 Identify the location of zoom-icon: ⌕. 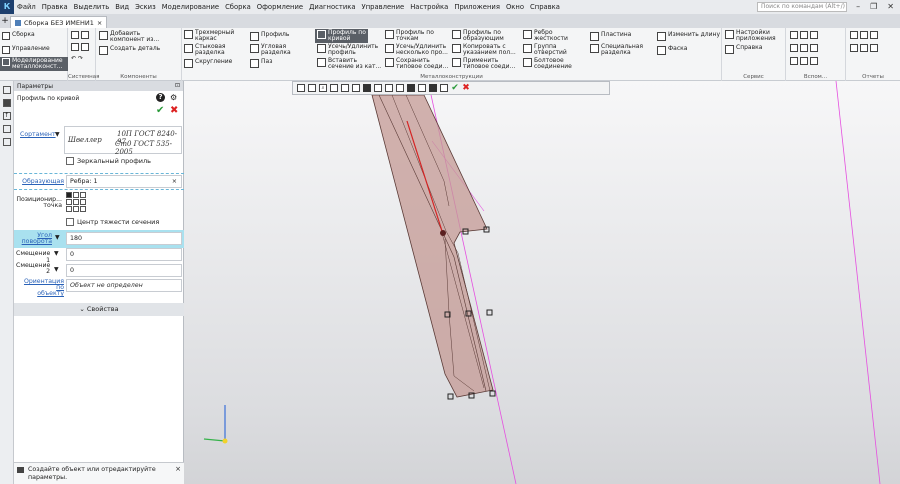
(323, 88).